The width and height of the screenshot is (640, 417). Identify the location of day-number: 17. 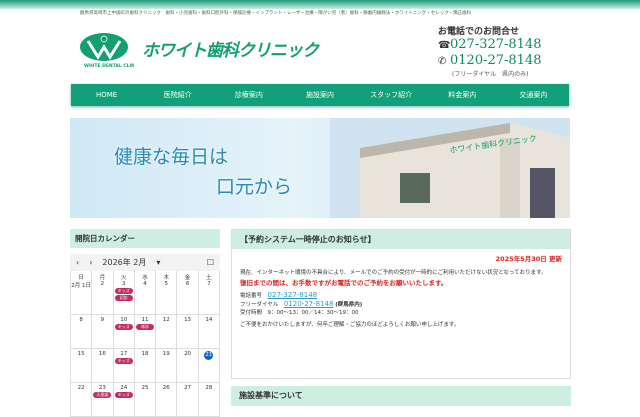
(124, 354).